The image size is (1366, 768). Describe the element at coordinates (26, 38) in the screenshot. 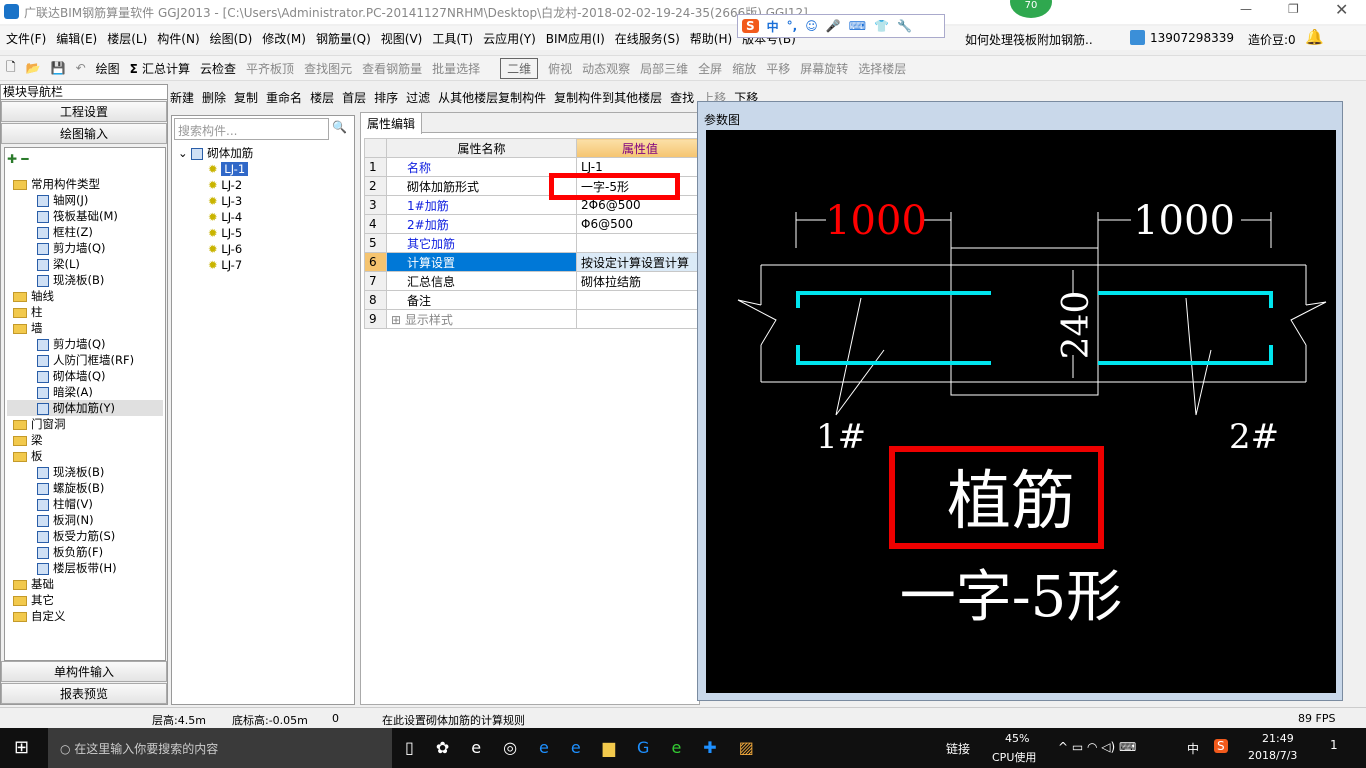

I see `menu-item: 文件(F)` at that location.